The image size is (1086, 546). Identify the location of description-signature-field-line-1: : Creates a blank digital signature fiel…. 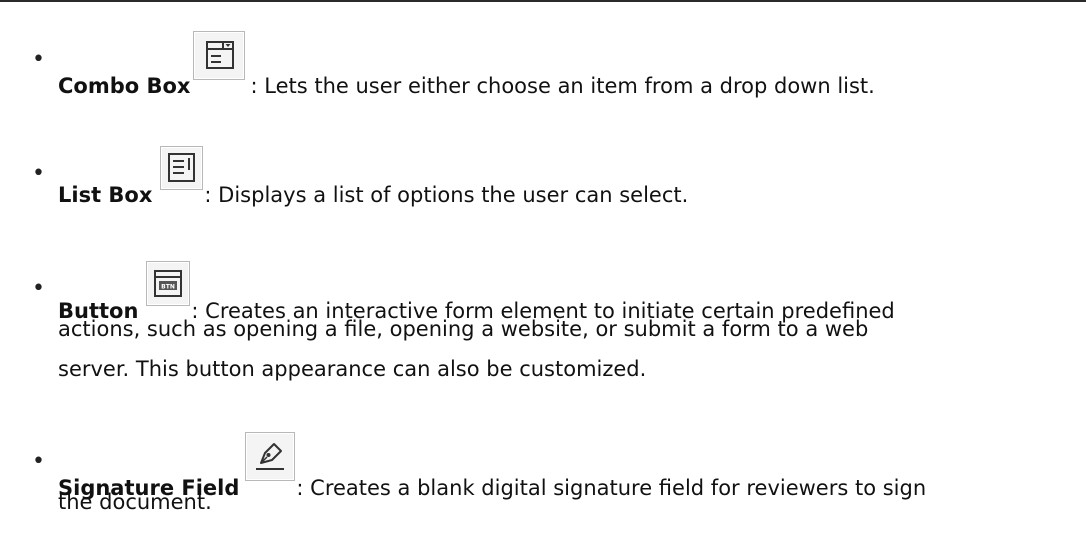
(611, 488).